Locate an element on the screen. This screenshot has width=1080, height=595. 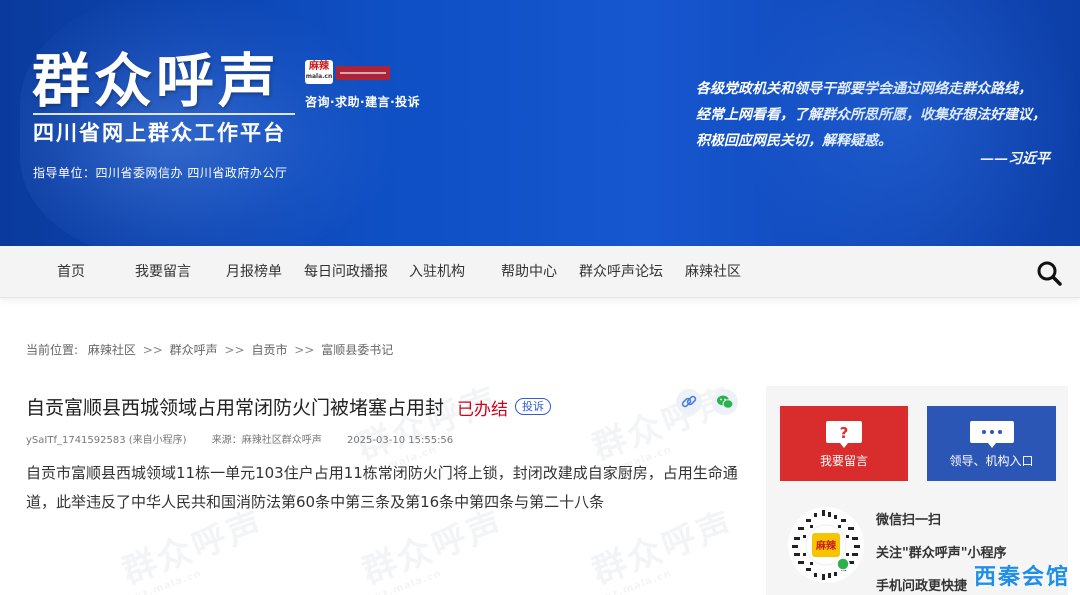
question-icon: ? is located at coordinates (844, 434).